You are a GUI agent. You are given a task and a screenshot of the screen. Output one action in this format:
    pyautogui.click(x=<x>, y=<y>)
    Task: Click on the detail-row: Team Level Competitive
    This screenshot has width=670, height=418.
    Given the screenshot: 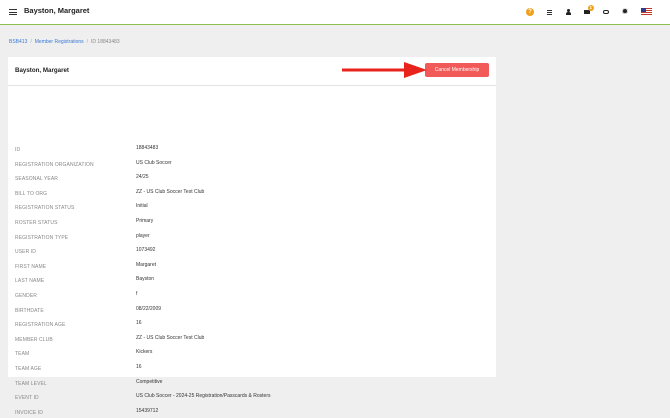 What is the action you would take?
    pyautogui.click(x=250, y=384)
    